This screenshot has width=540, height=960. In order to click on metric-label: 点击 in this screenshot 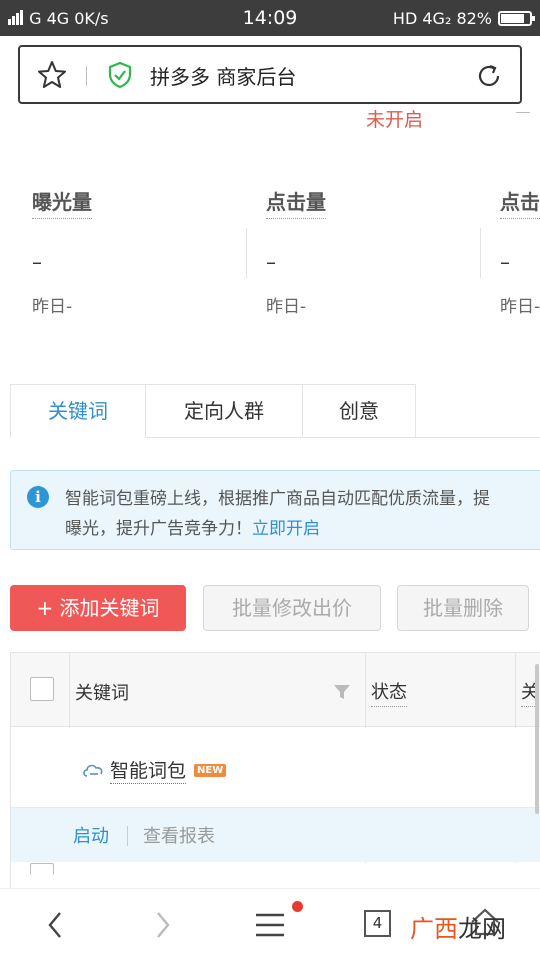, I will do `click(520, 202)`.